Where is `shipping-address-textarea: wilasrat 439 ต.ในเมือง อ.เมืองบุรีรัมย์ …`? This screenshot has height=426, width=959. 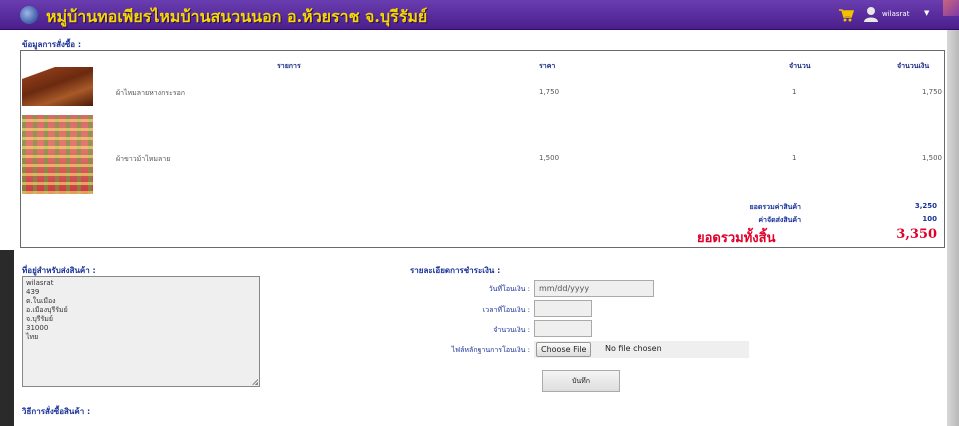 shipping-address-textarea: wilasrat 439 ต.ในเมือง อ.เมืองบุรีรัมย์ … is located at coordinates (141, 331).